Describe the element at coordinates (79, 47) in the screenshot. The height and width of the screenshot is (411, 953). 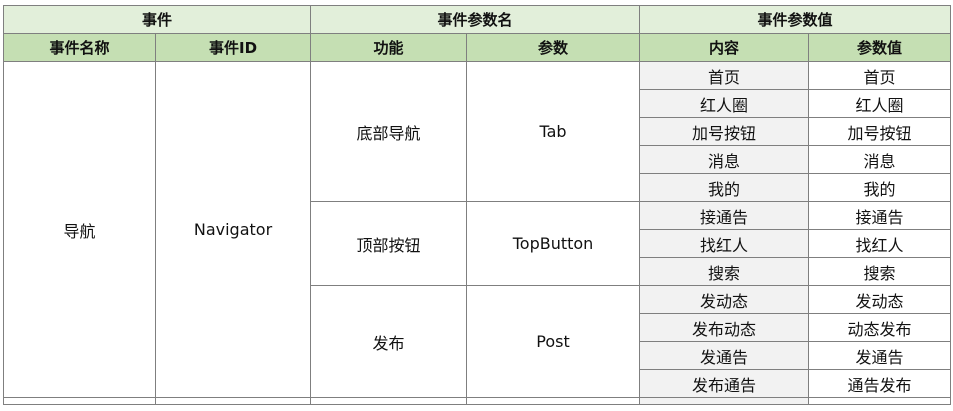
I see `header-event-name: 事件名称` at that location.